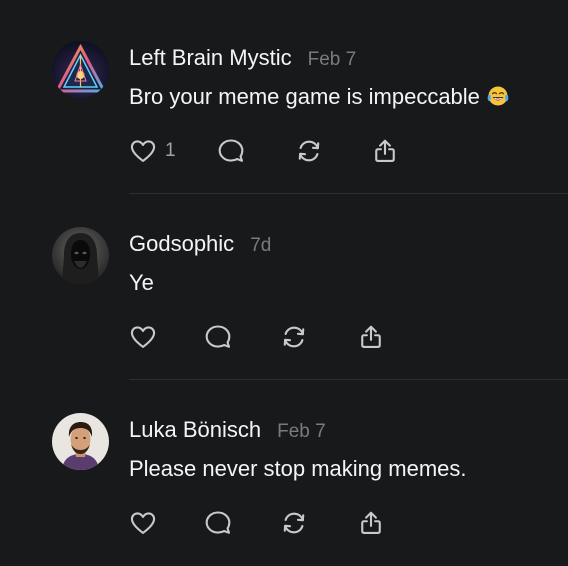 This screenshot has height=566, width=568. I want to click on pyramid-avatar-image, so click(80, 69).